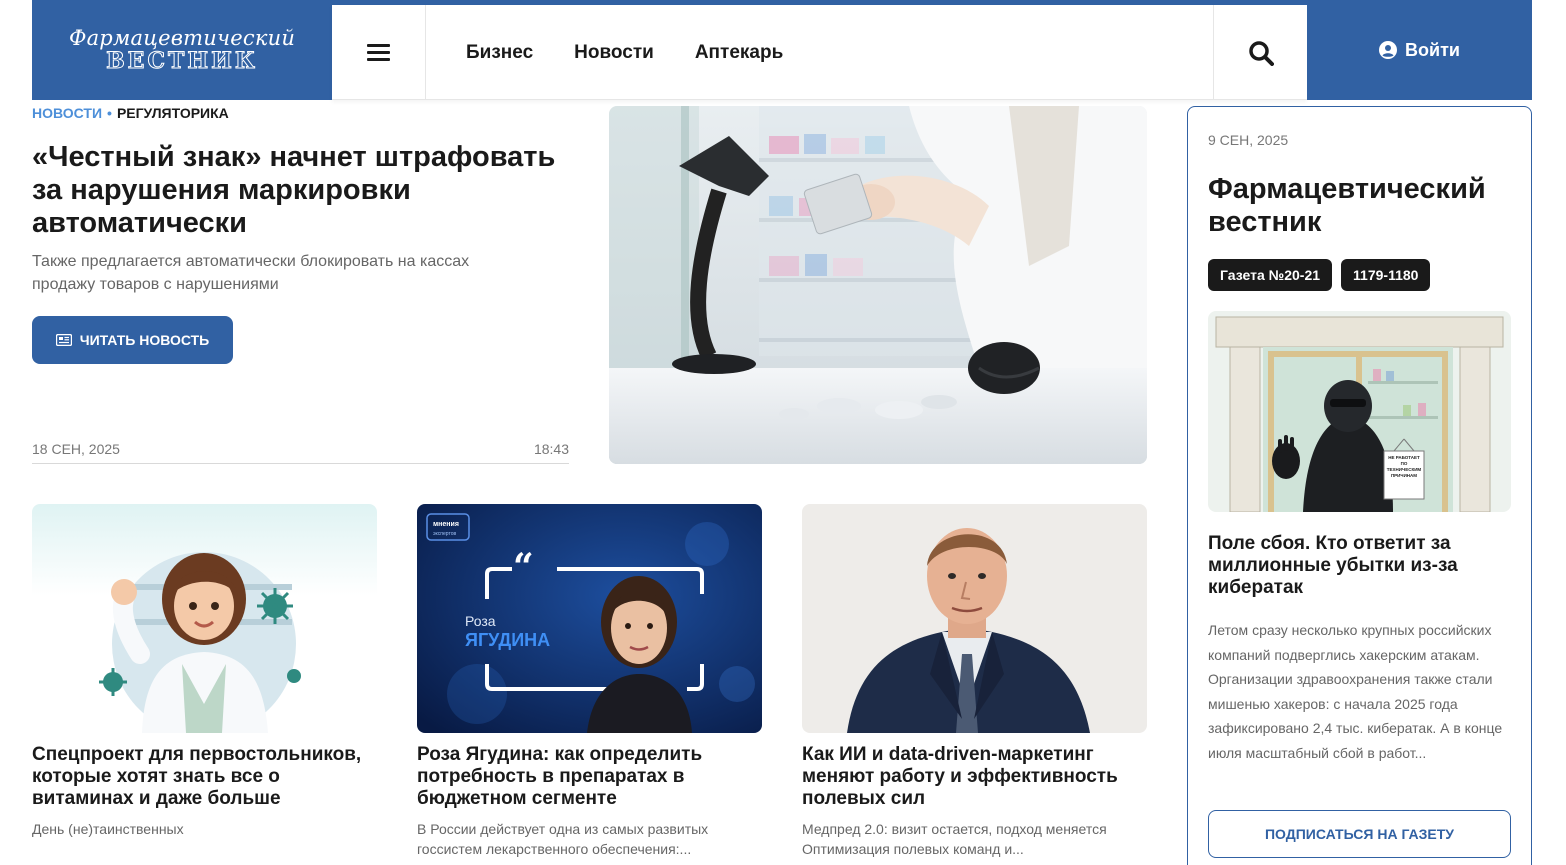 This screenshot has width=1566, height=865. Describe the element at coordinates (1270, 275) in the screenshot. I see `issue-badge: Газета №20-21` at that location.